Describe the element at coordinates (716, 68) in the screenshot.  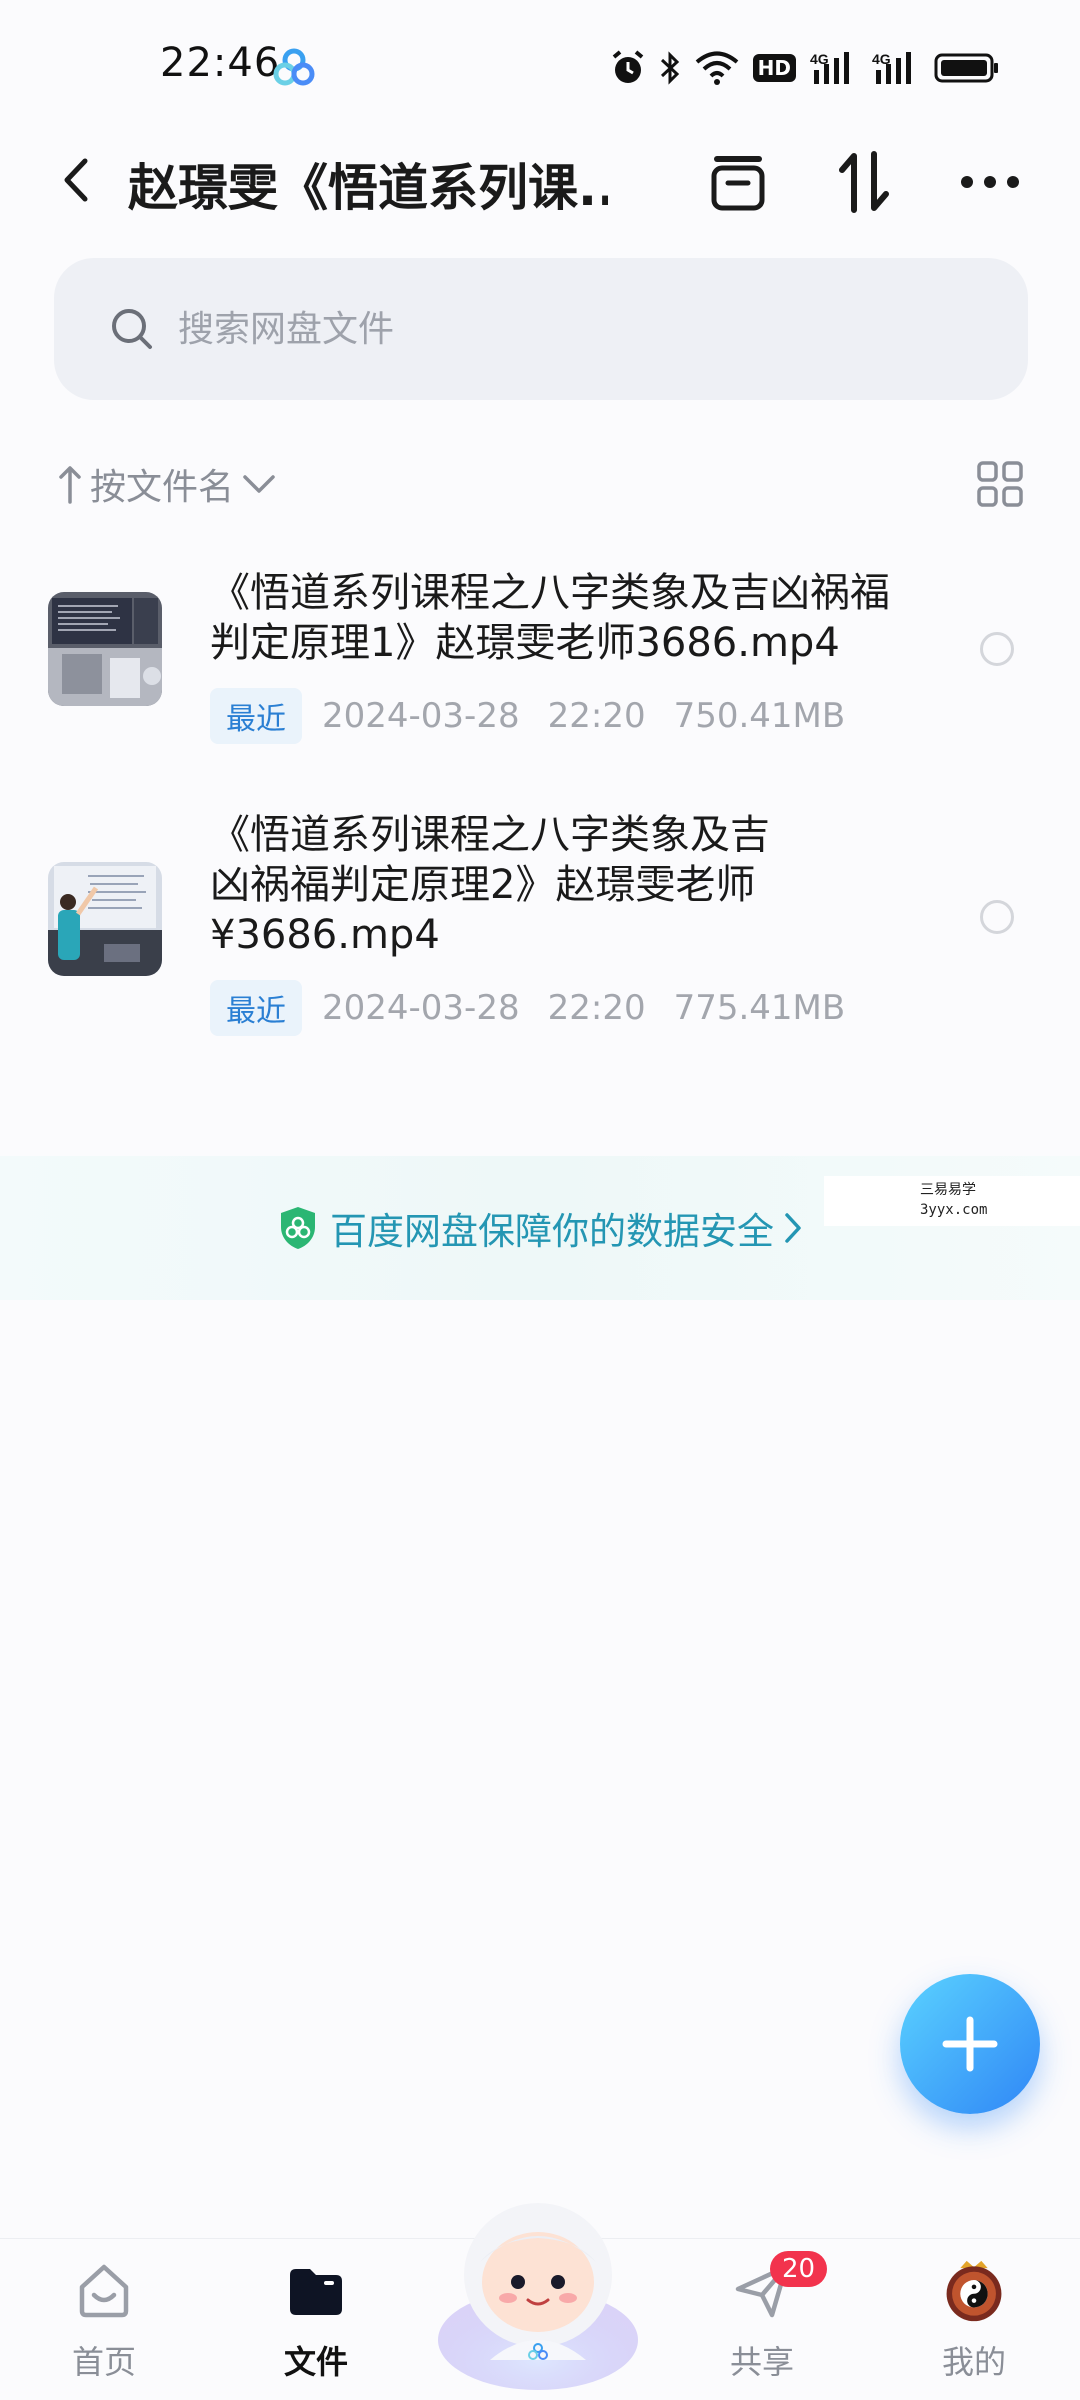
I see `wifi-icon` at that location.